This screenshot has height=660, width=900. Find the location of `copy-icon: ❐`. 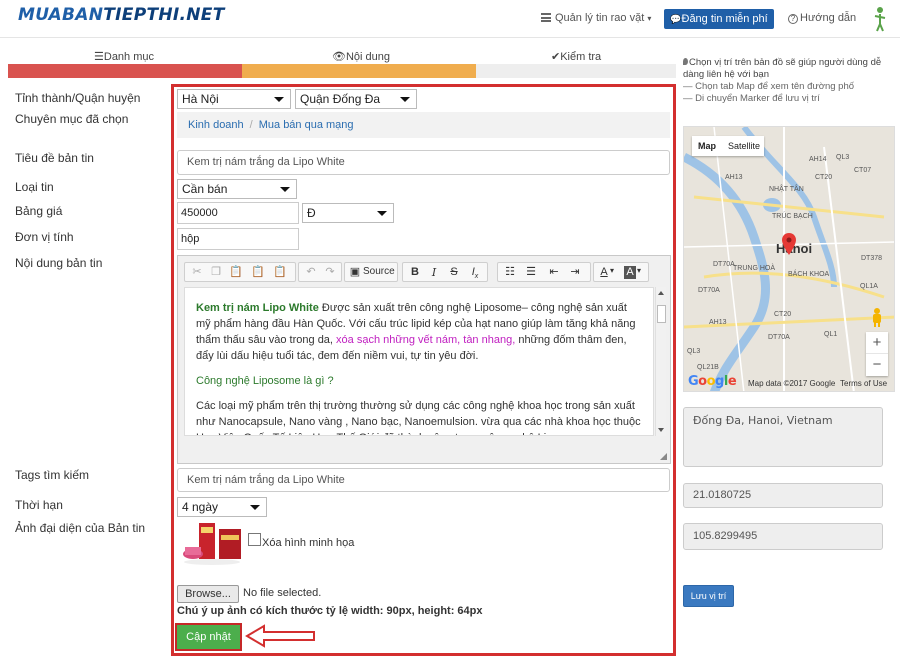

copy-icon: ❐ is located at coordinates (216, 272).